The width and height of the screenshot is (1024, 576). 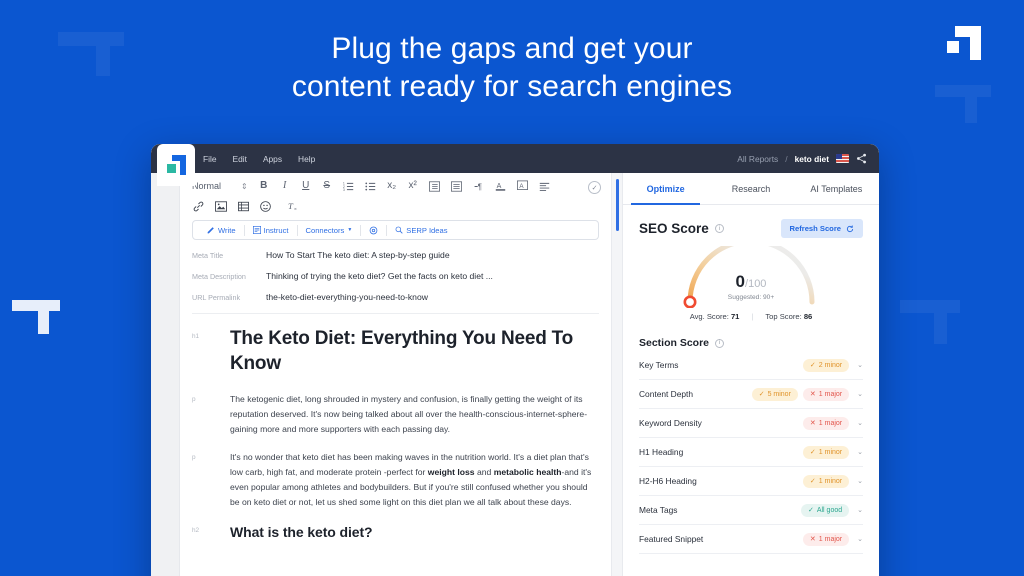 What do you see at coordinates (788, 316) in the screenshot?
I see `top-score: Top Score: 86` at bounding box center [788, 316].